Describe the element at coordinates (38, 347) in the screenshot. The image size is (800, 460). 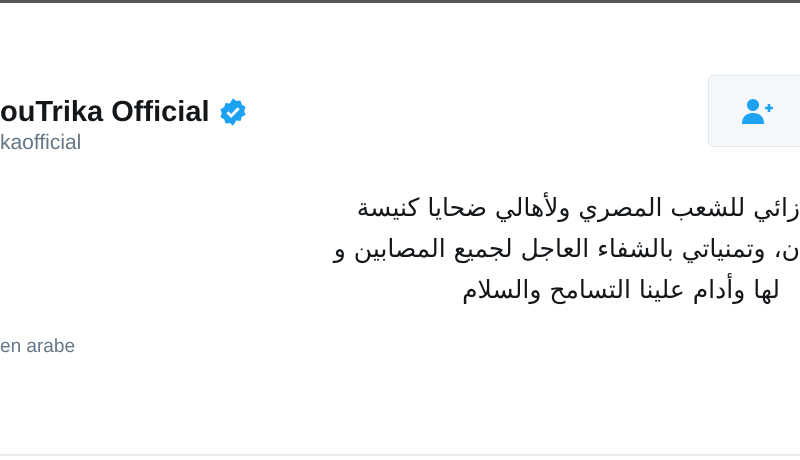
I see `translate-link: en arabe` at that location.